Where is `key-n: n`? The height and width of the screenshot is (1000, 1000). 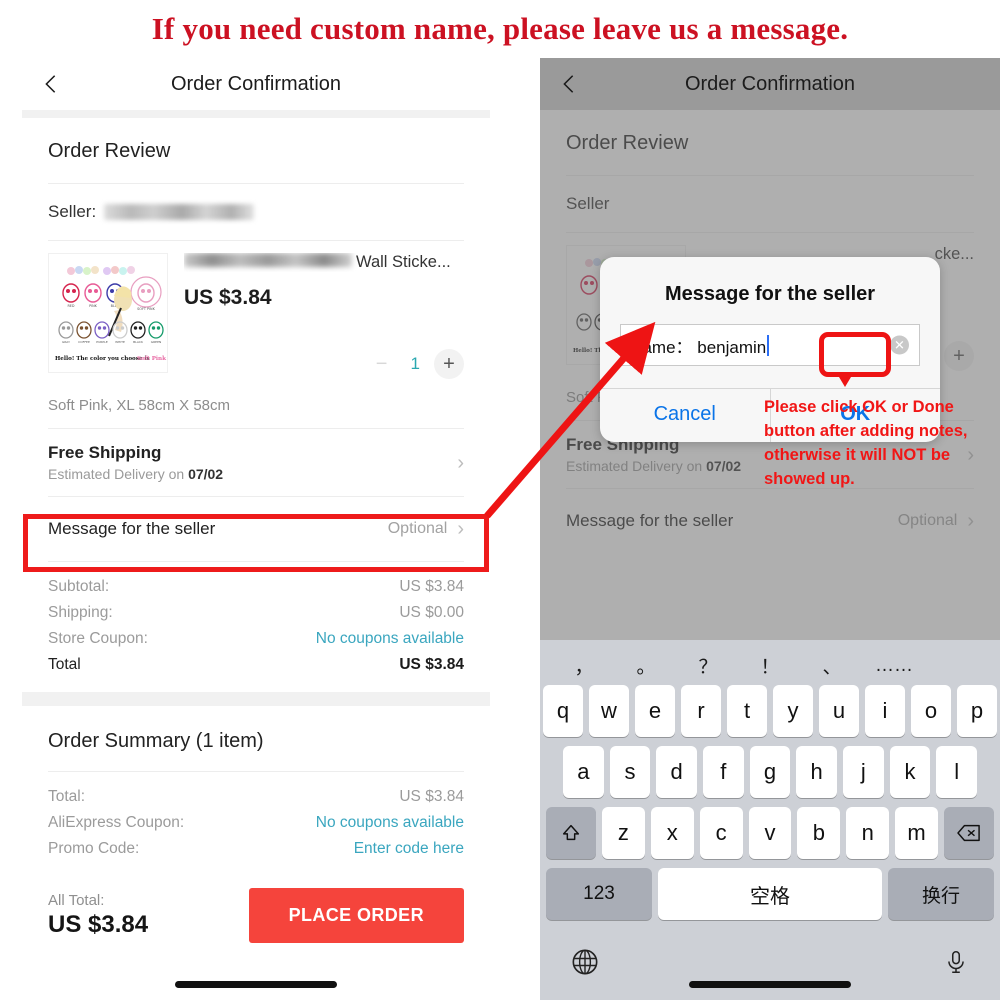
key-n: n is located at coordinates (868, 833).